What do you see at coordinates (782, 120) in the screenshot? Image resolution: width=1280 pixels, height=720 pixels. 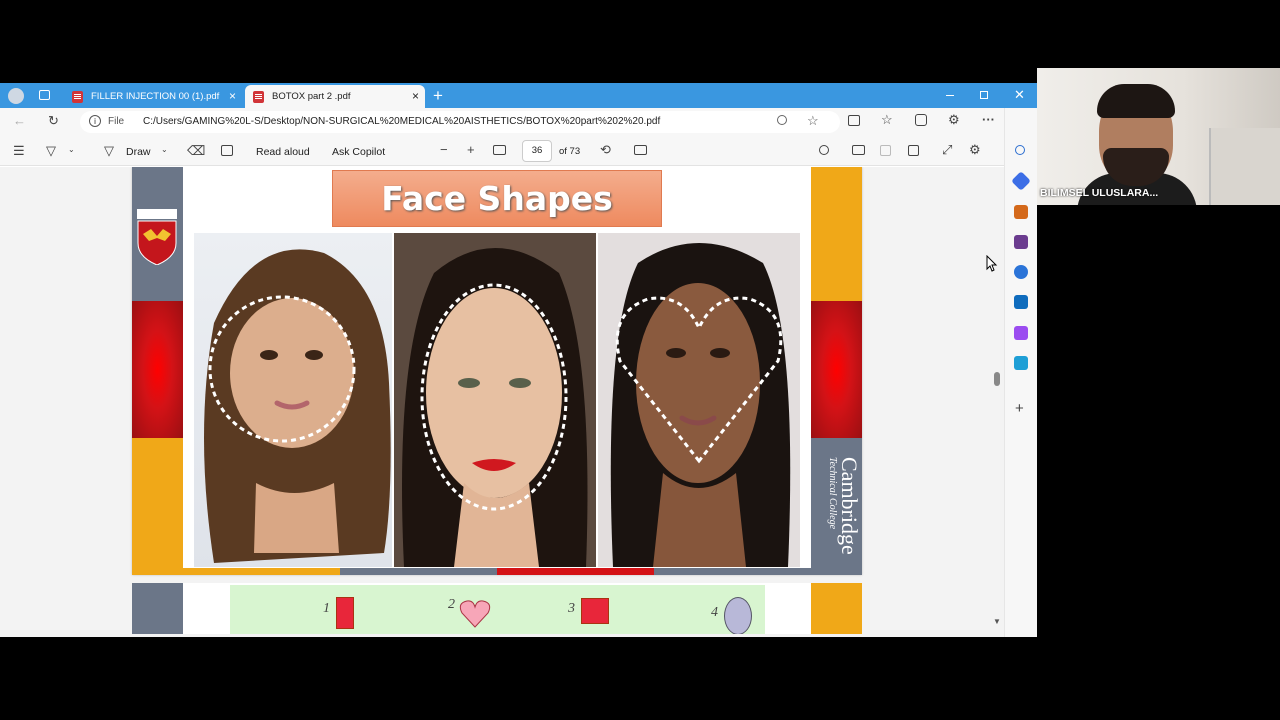 I see `zoom-icon` at bounding box center [782, 120].